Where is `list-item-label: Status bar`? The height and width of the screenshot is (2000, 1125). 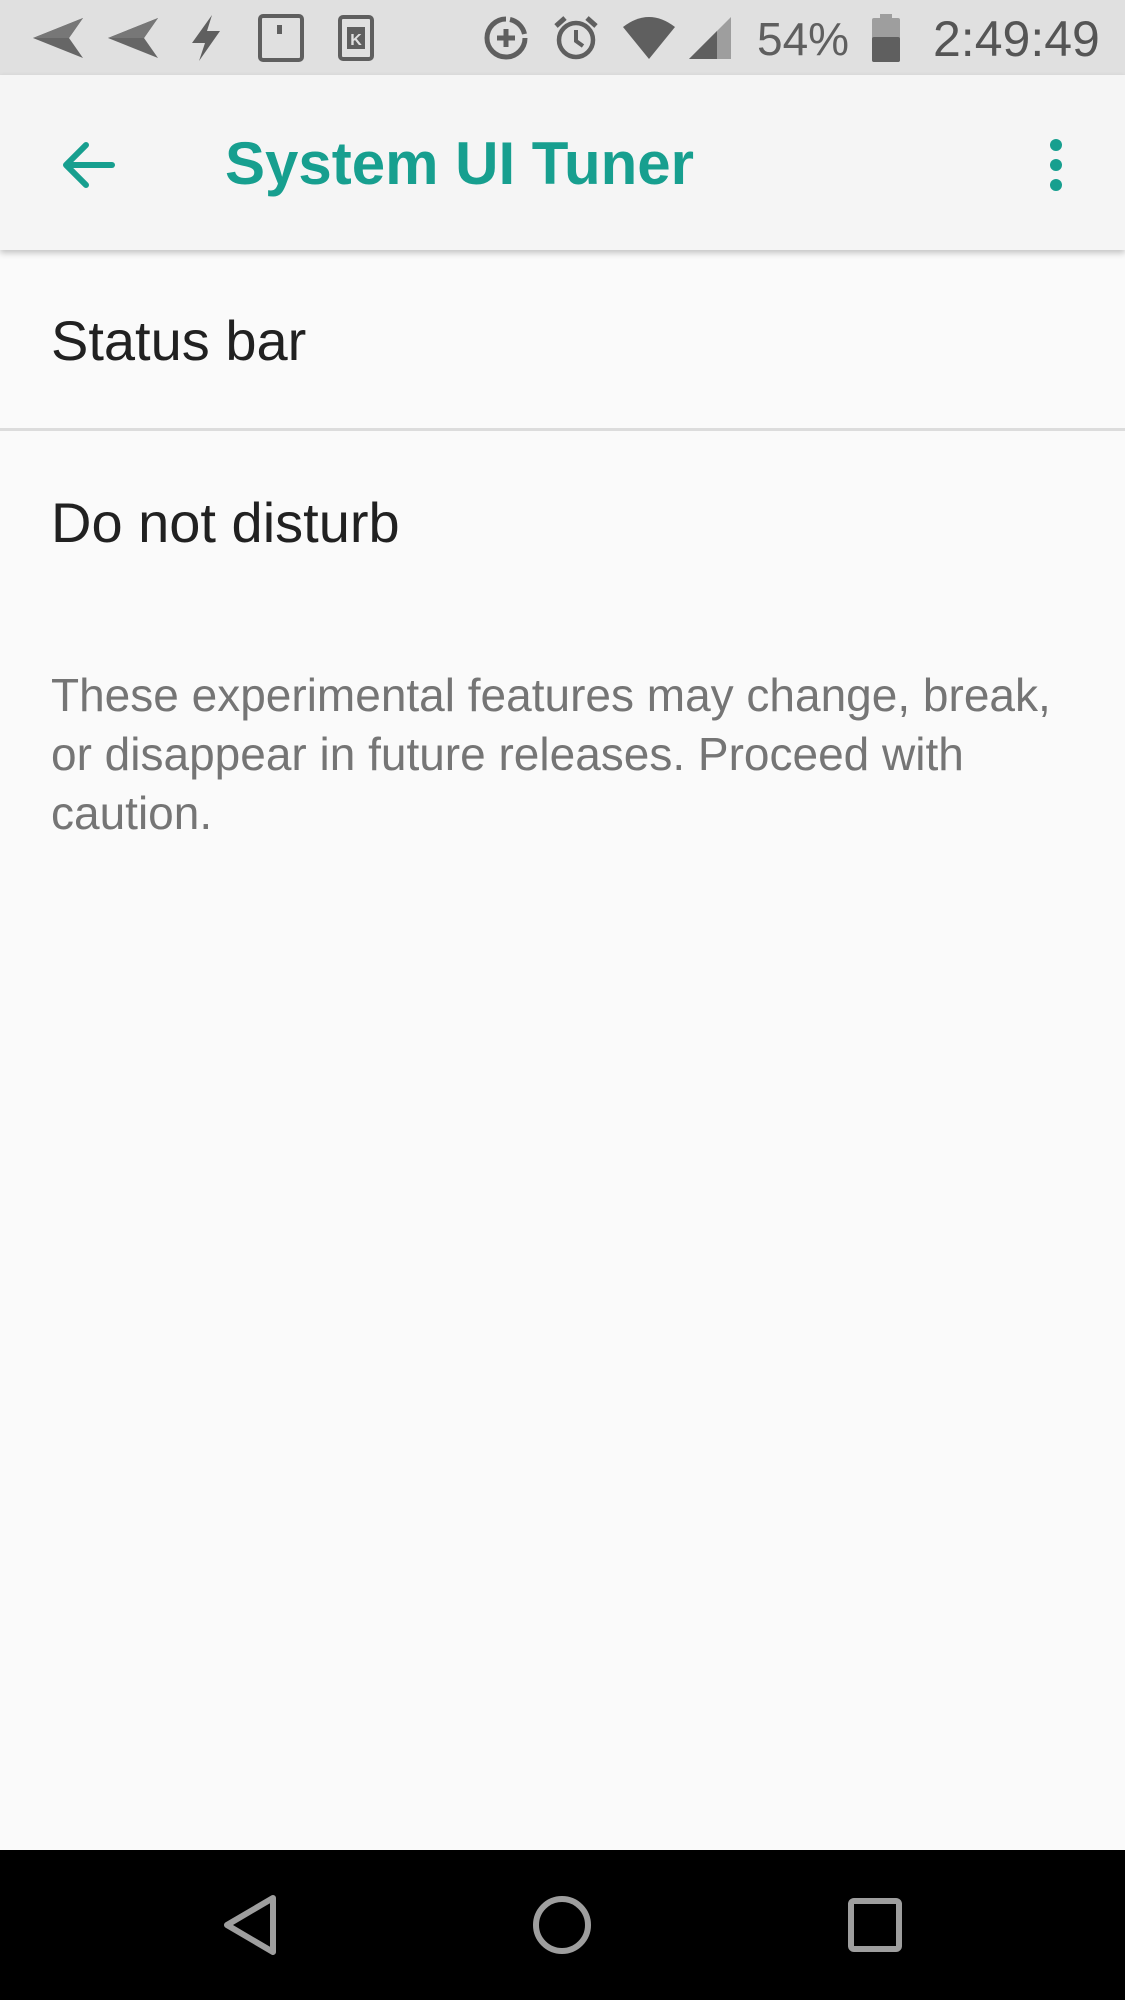
list-item-label: Status bar is located at coordinates (179, 340).